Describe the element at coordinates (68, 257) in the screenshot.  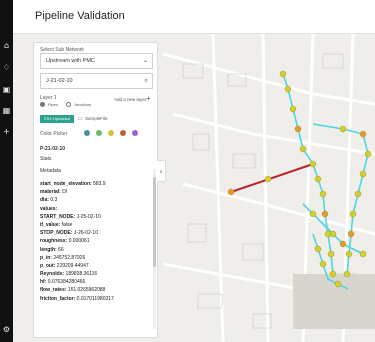
I see `metadata-value: 245752.87926` at that location.